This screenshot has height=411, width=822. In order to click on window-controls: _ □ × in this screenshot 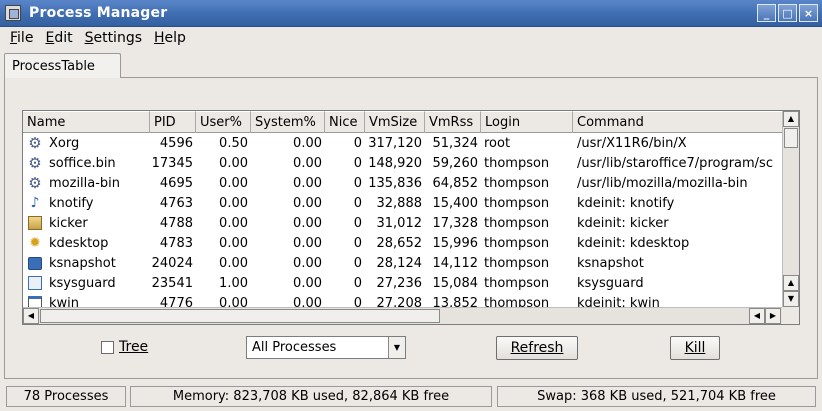, I will do `click(787, 13)`.